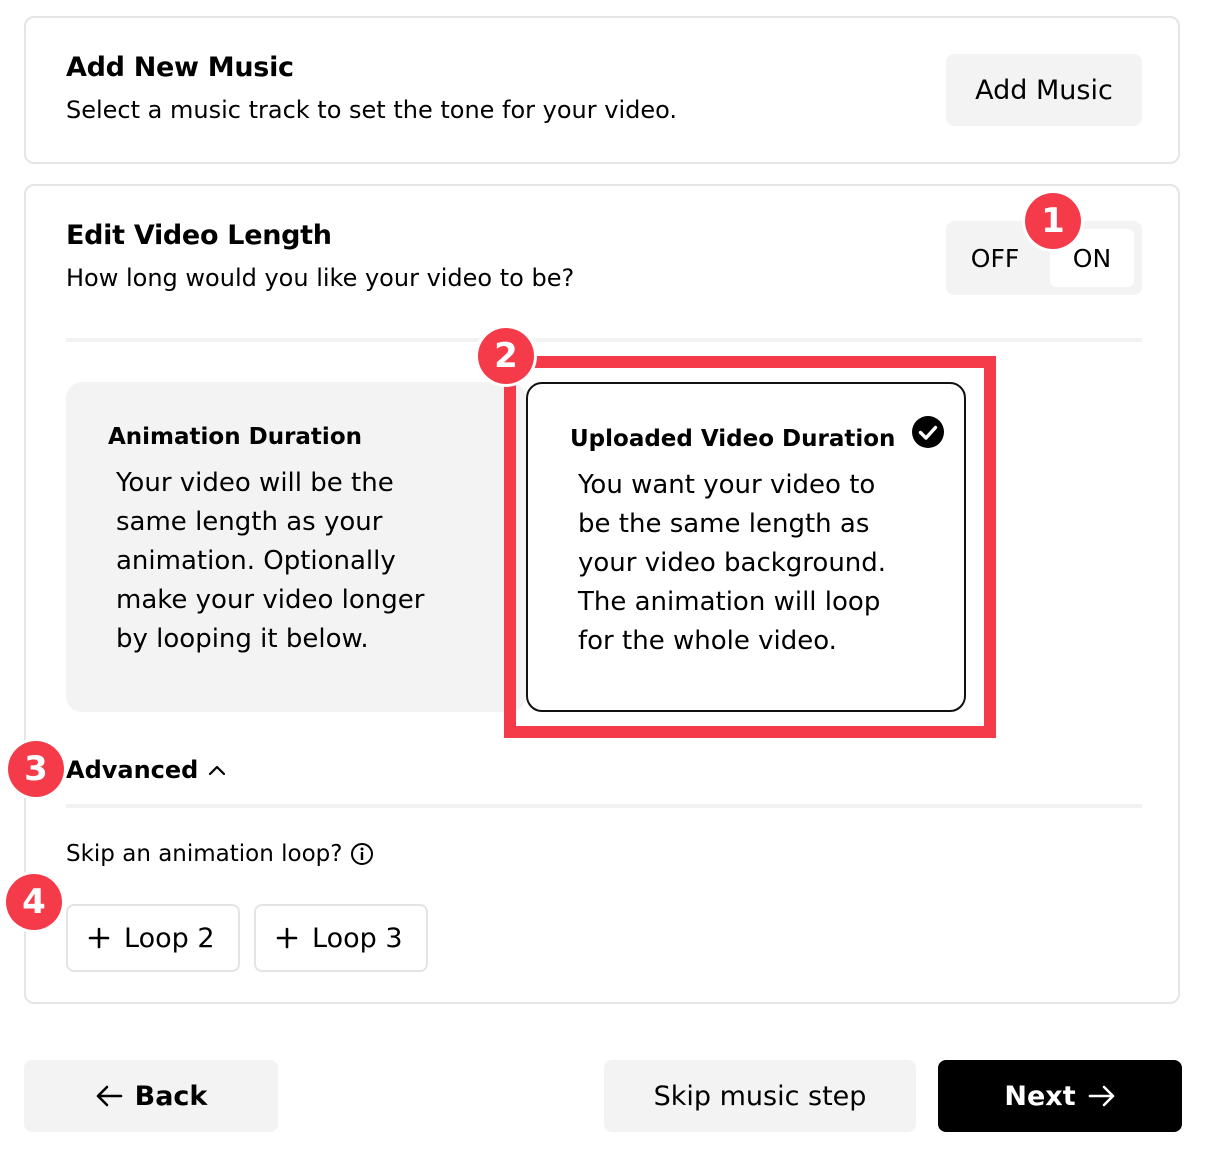 Image resolution: width=1216 pixels, height=1166 pixels. What do you see at coordinates (1044, 90) in the screenshot?
I see `add-music-button: Add Music` at bounding box center [1044, 90].